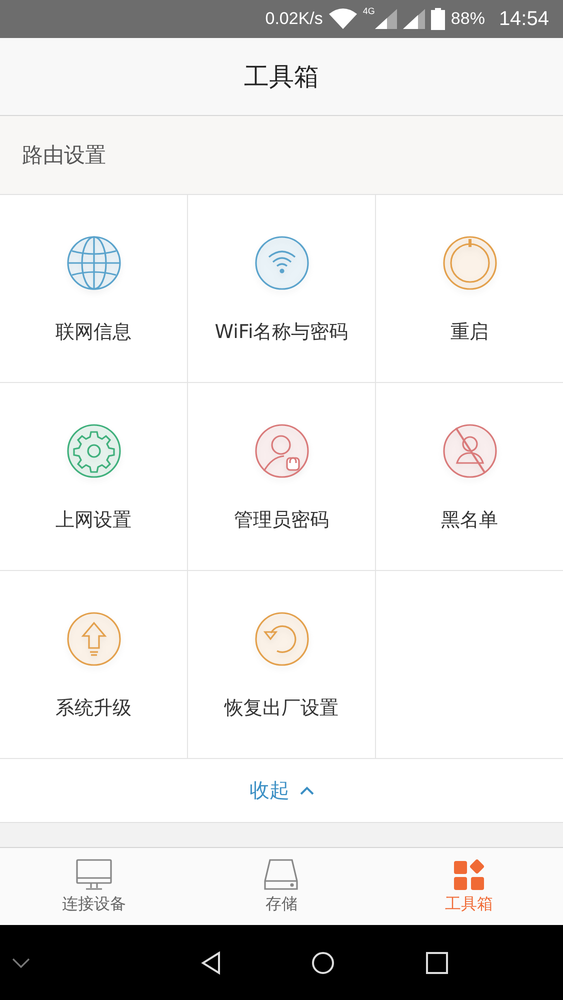 The height and width of the screenshot is (1000, 563). What do you see at coordinates (94, 332) in the screenshot?
I see `tool-label: 联网信息` at bounding box center [94, 332].